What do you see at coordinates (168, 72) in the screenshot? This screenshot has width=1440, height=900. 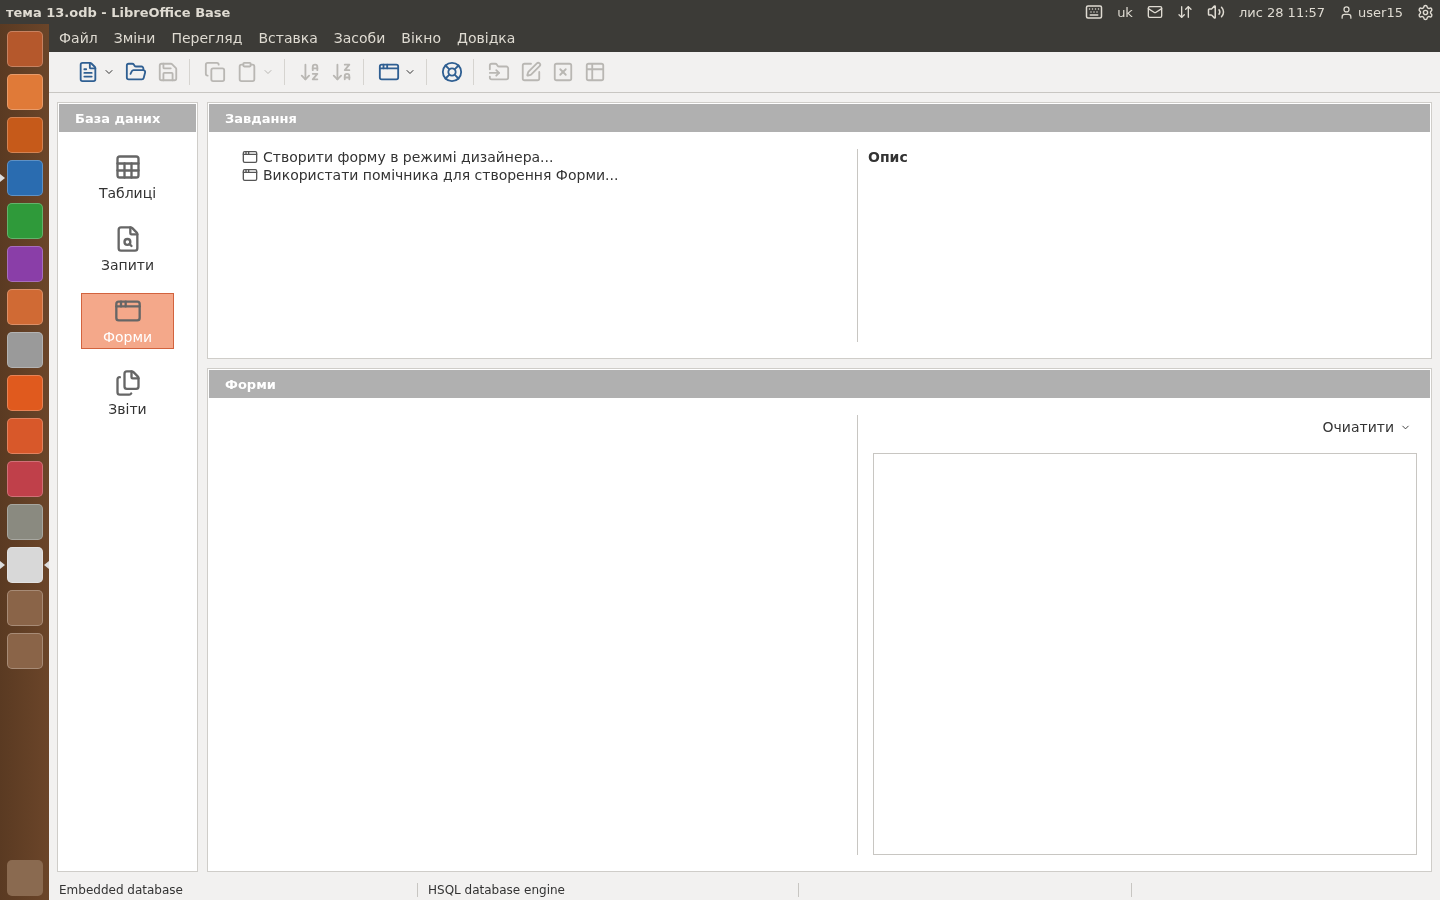 I see `save-icon` at bounding box center [168, 72].